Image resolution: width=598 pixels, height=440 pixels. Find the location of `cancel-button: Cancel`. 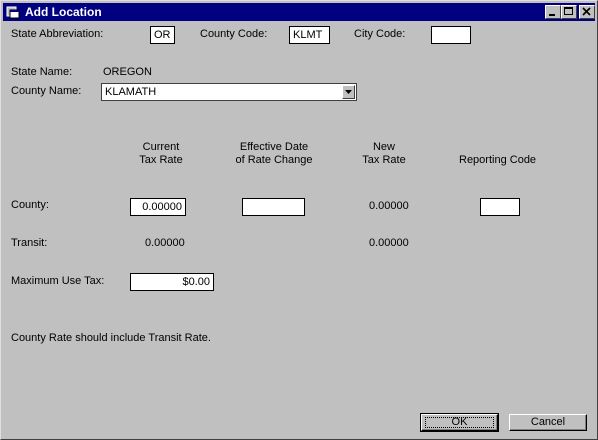

cancel-button: Cancel is located at coordinates (548, 422).